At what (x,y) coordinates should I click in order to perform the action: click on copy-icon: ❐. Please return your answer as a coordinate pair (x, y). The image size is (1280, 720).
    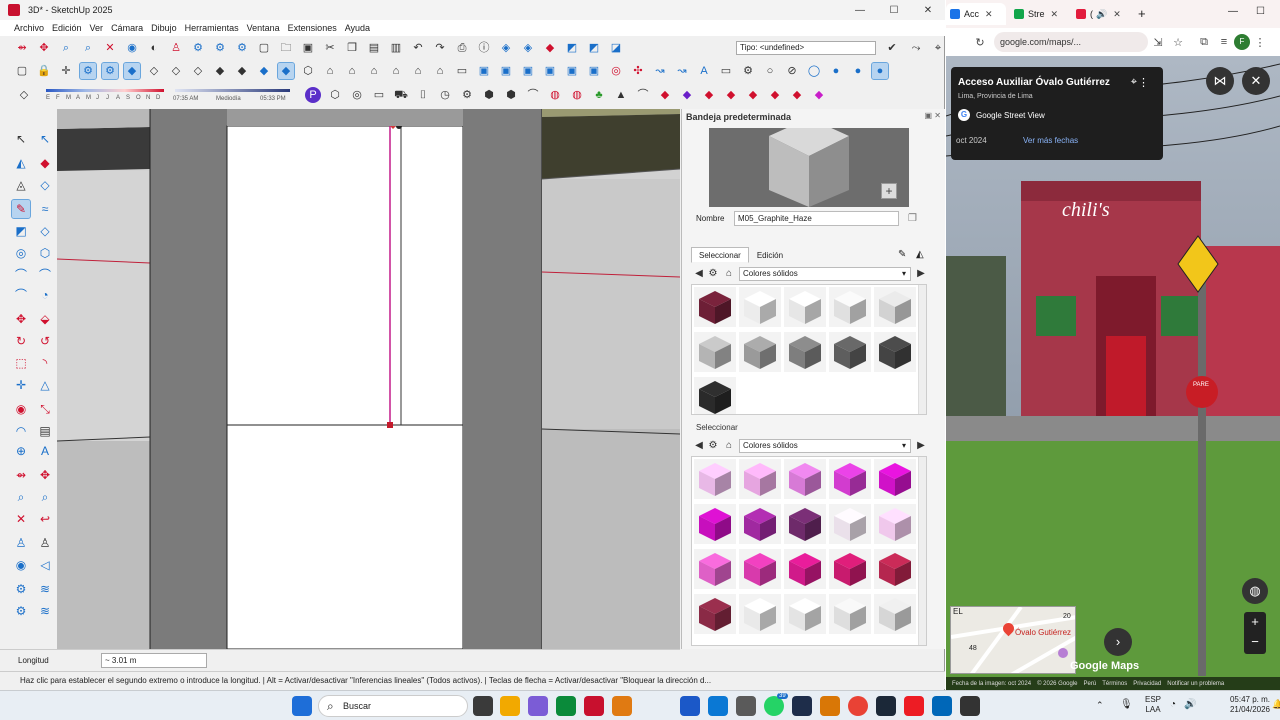
    Looking at the image, I should click on (352, 48).